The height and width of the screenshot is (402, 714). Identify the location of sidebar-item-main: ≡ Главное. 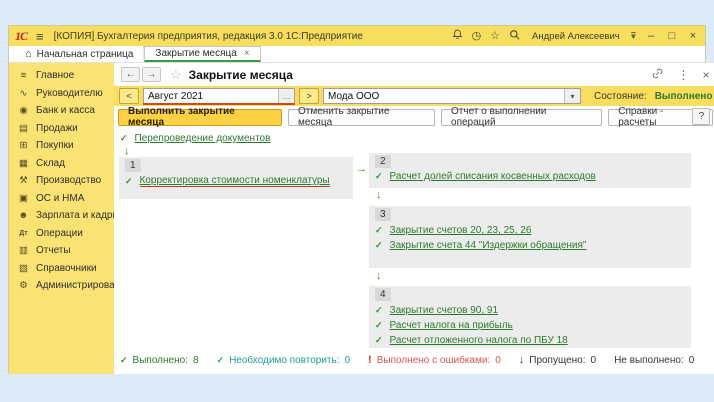
(61, 76).